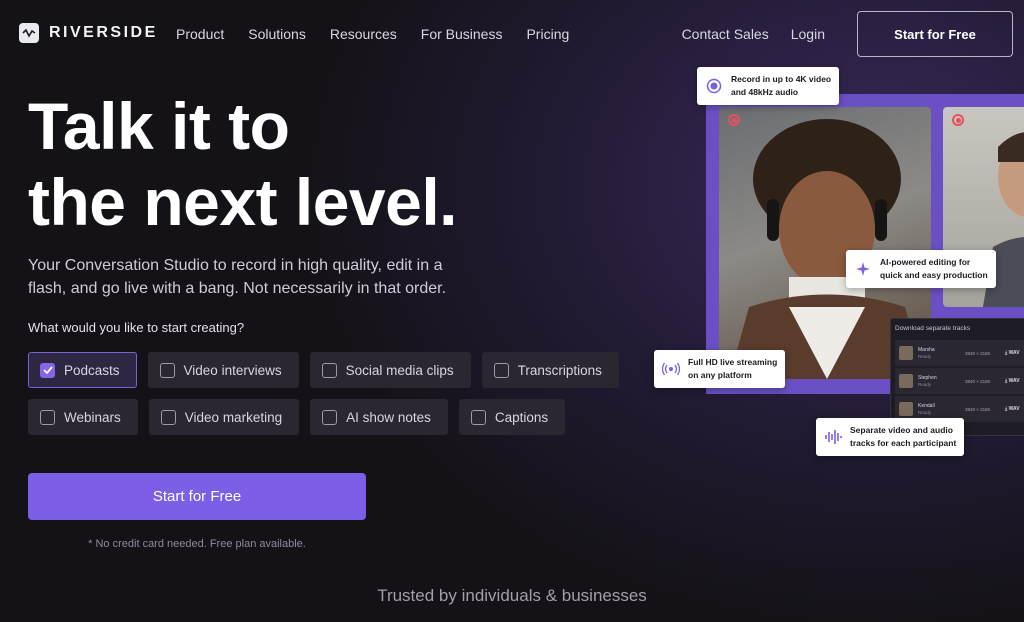 This screenshot has height=622, width=1024. What do you see at coordinates (462, 34) in the screenshot?
I see `nav-link-for-business: For Business` at bounding box center [462, 34].